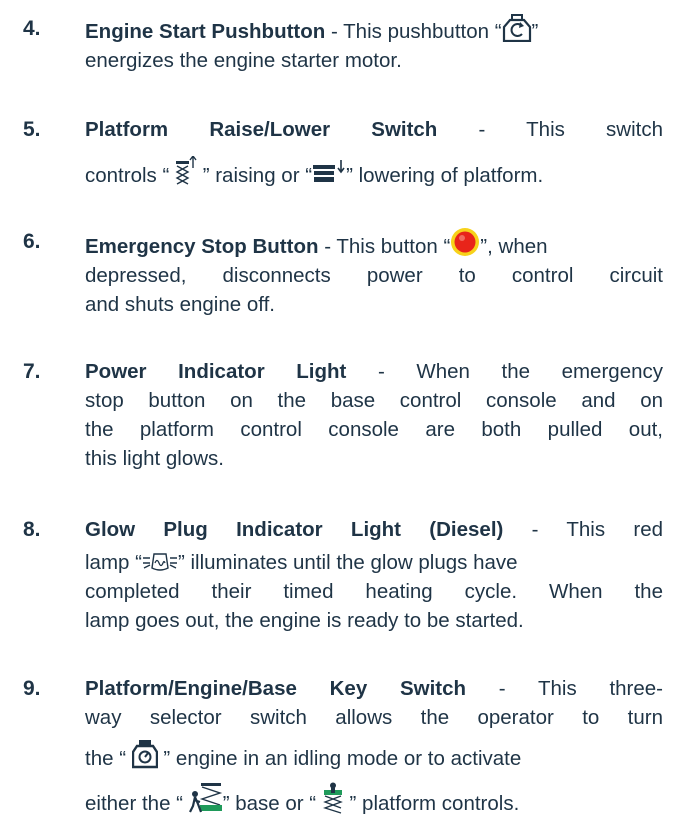 The height and width of the screenshot is (836, 673). I want to click on platform-control-icon, so click(333, 798).